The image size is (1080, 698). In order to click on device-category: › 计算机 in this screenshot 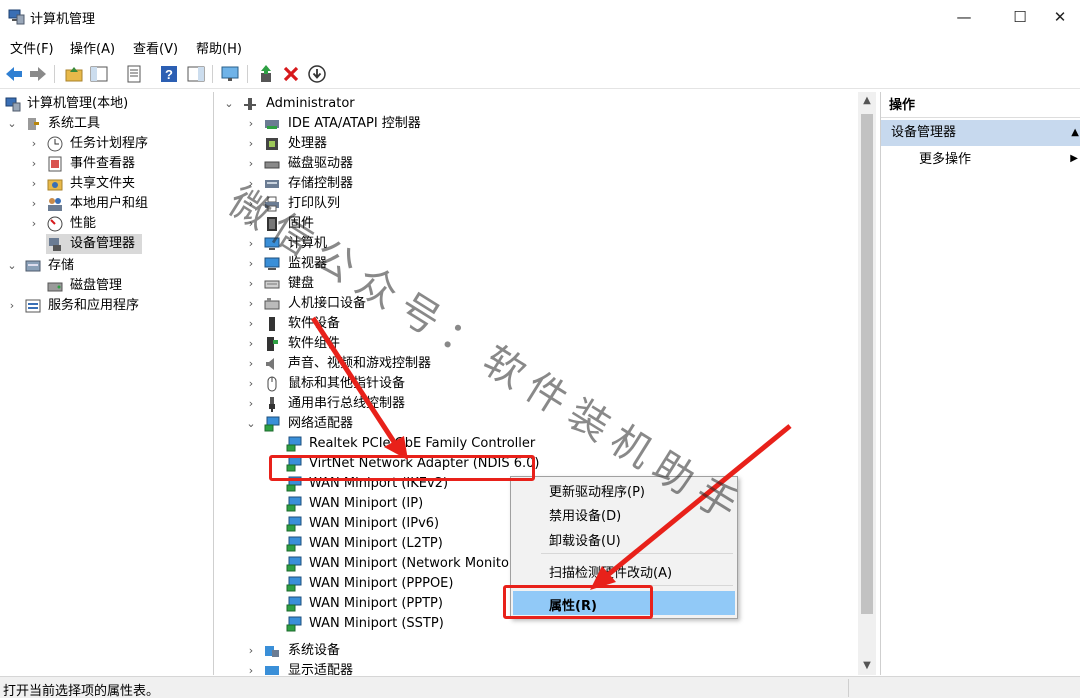, I will do `click(538, 244)`.